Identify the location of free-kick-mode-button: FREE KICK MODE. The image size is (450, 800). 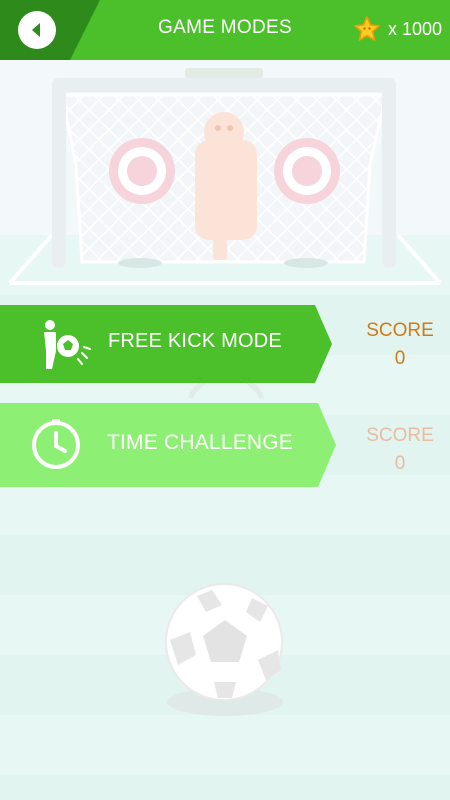
(166, 344).